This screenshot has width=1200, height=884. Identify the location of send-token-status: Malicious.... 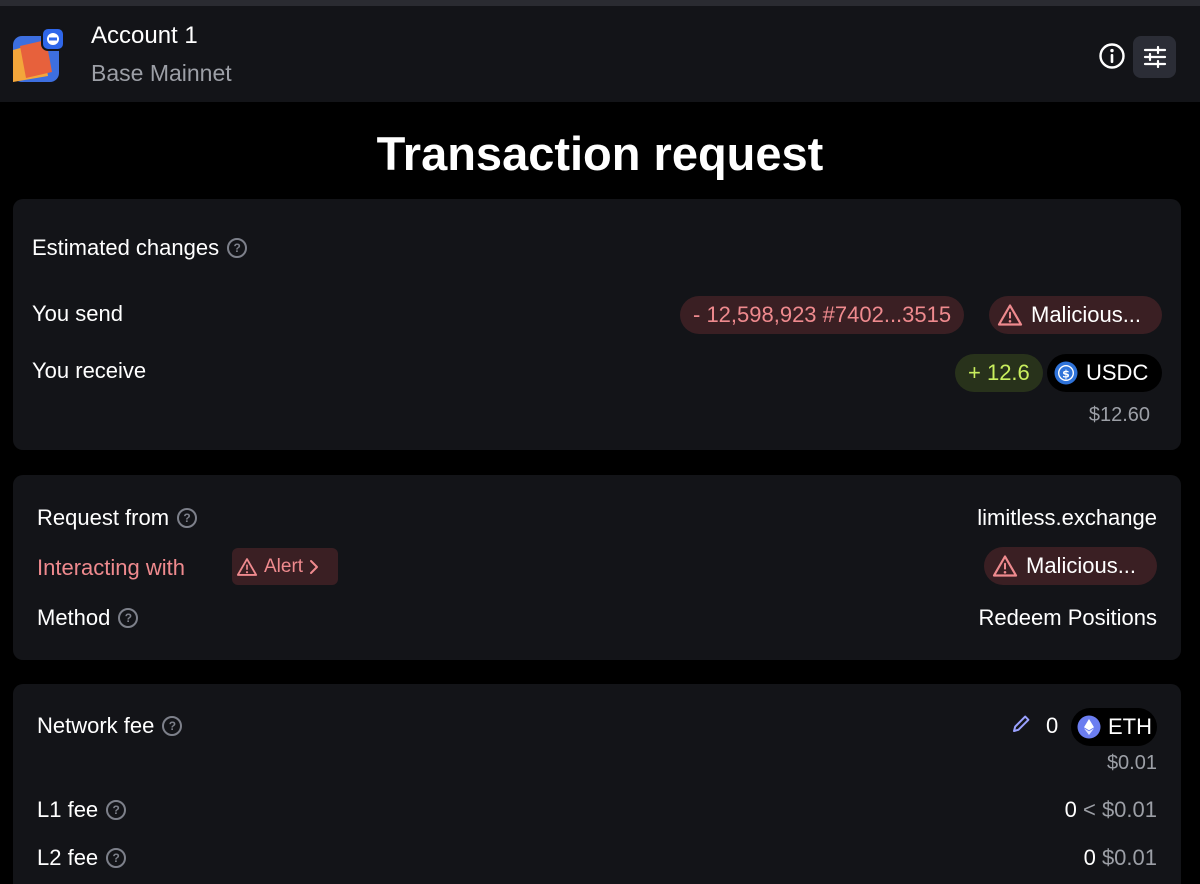
(1086, 314).